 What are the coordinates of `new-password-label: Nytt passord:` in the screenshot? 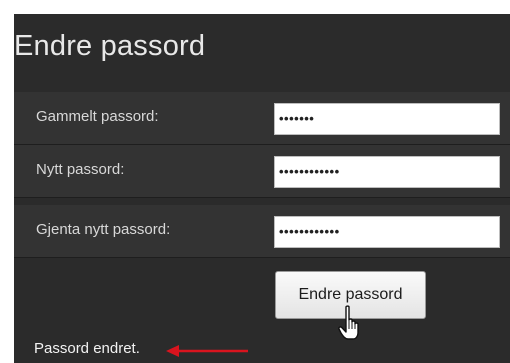 It's located at (80, 169).